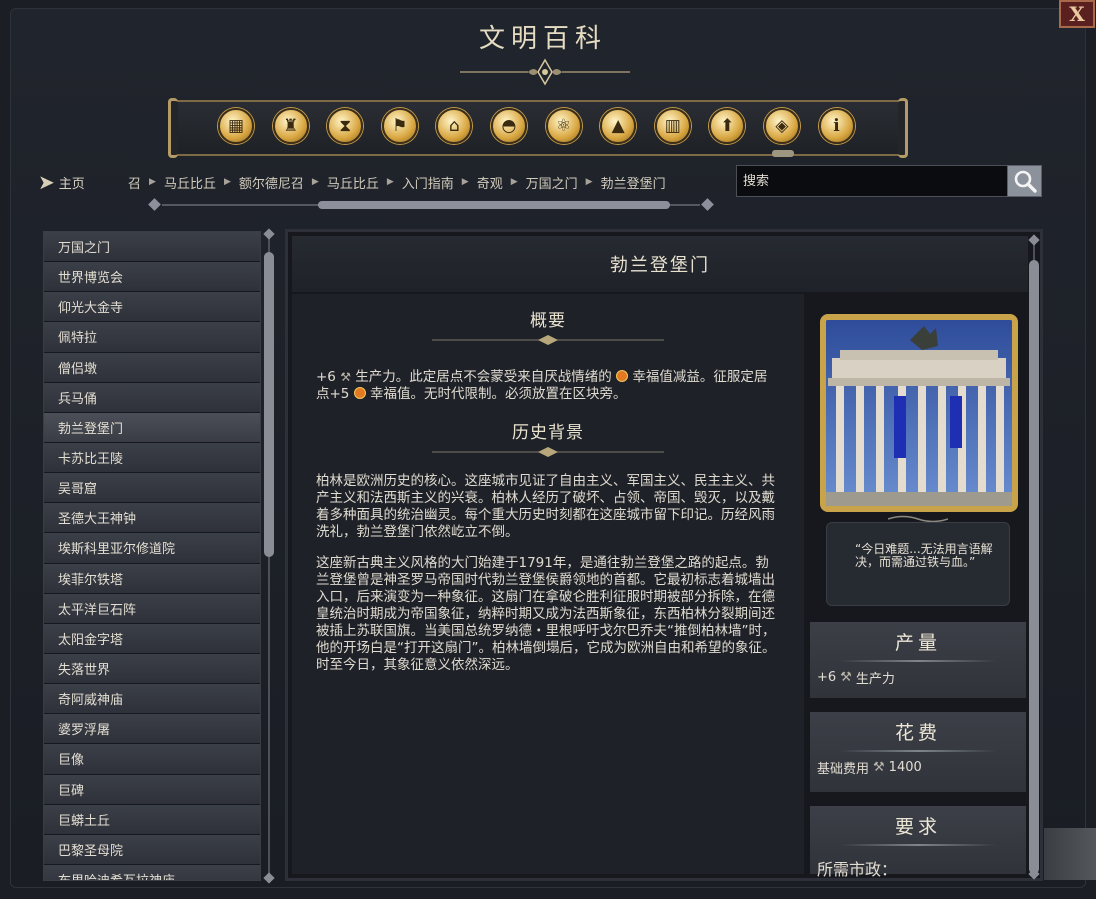  What do you see at coordinates (1034, 567) in the screenshot?
I see `article-scroll-thumb` at bounding box center [1034, 567].